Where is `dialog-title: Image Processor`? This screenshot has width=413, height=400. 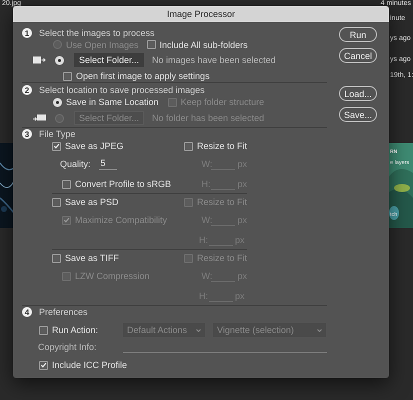
dialog-title: Image Processor is located at coordinates (201, 14).